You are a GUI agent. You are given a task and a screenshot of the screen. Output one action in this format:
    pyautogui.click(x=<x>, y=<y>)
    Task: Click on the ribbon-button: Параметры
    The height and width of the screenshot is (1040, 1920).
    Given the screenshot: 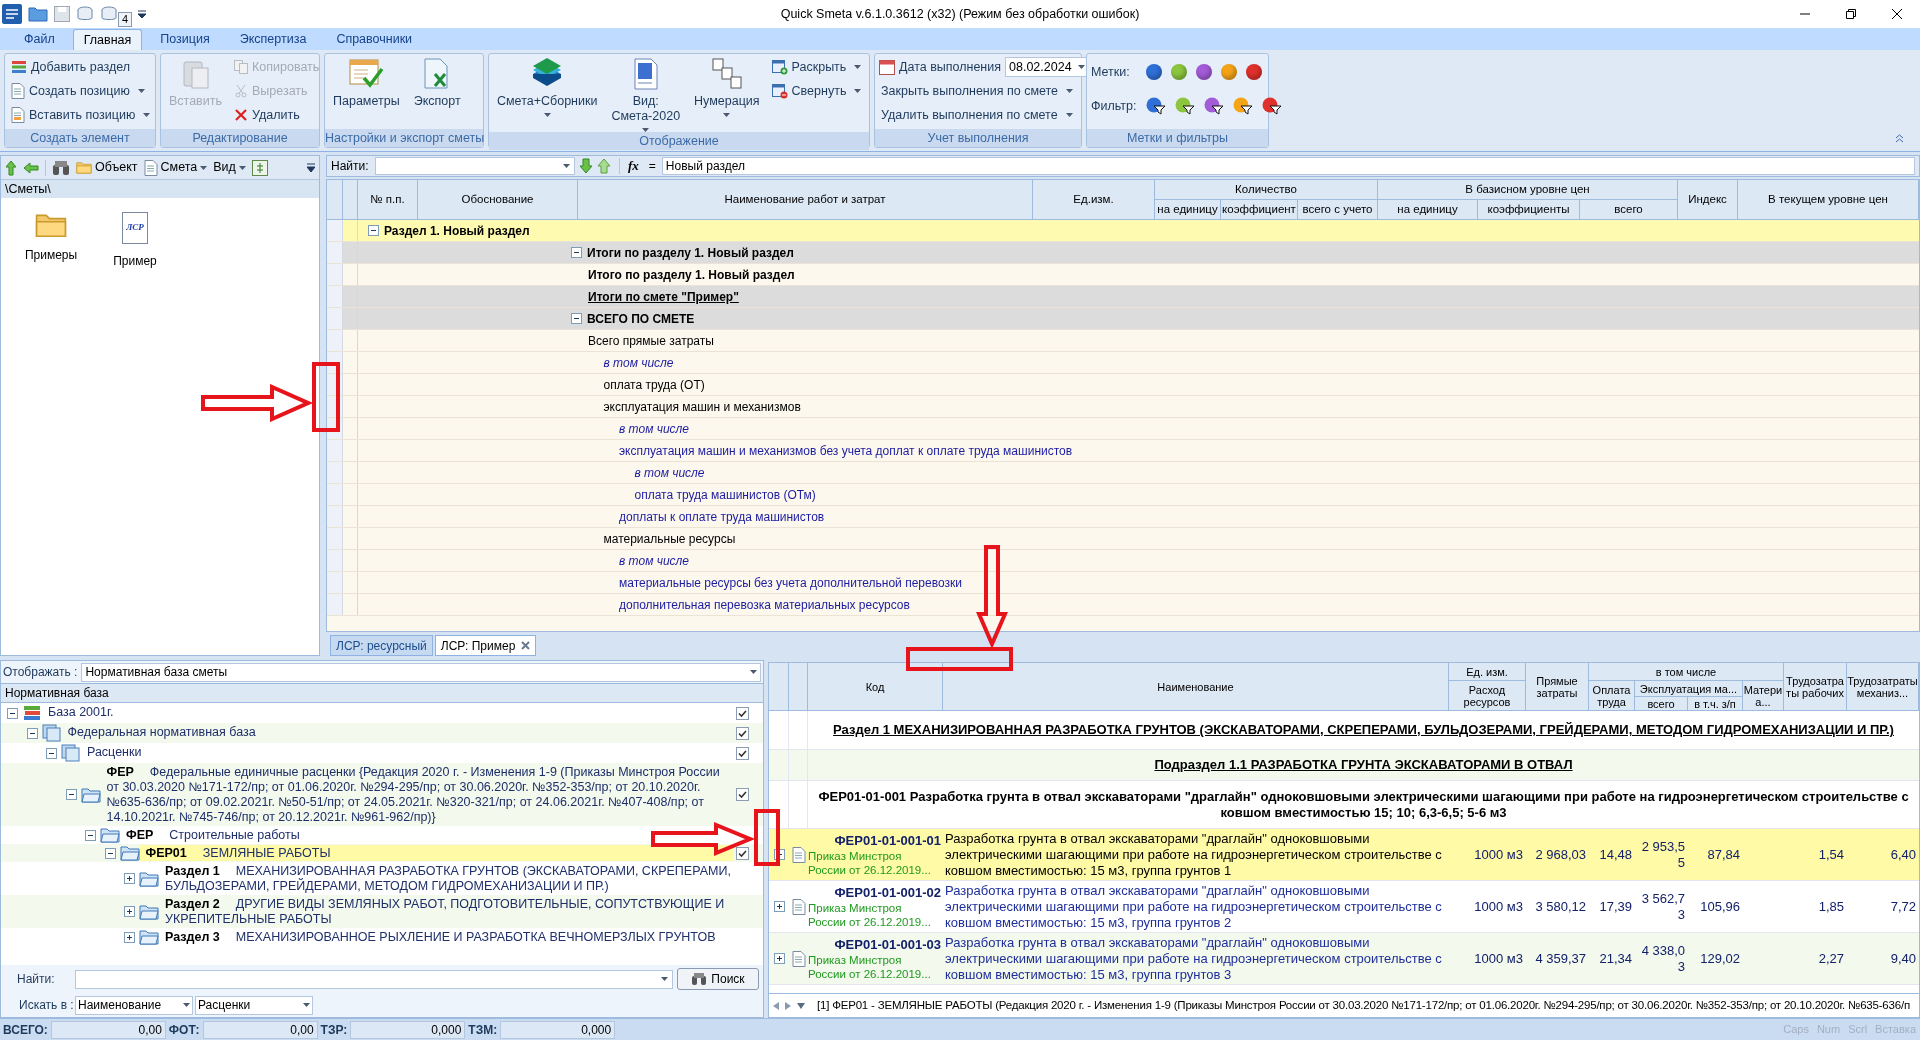 What is the action you would take?
    pyautogui.click(x=366, y=82)
    